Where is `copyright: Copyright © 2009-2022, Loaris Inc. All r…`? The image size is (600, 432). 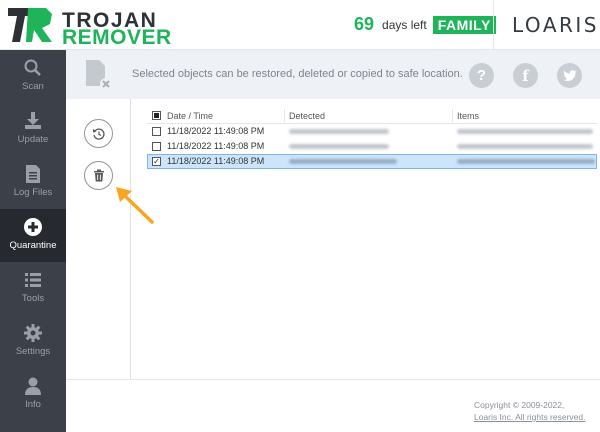 copyright: Copyright © 2009-2022, Loaris Inc. All r… is located at coordinates (530, 411).